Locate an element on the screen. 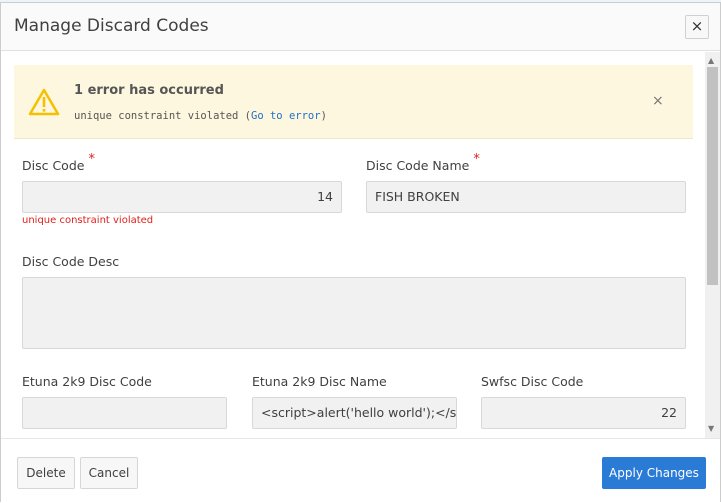 Image resolution: width=721 pixels, height=503 pixels. disc-code-label: Disc Code * is located at coordinates (58, 163).